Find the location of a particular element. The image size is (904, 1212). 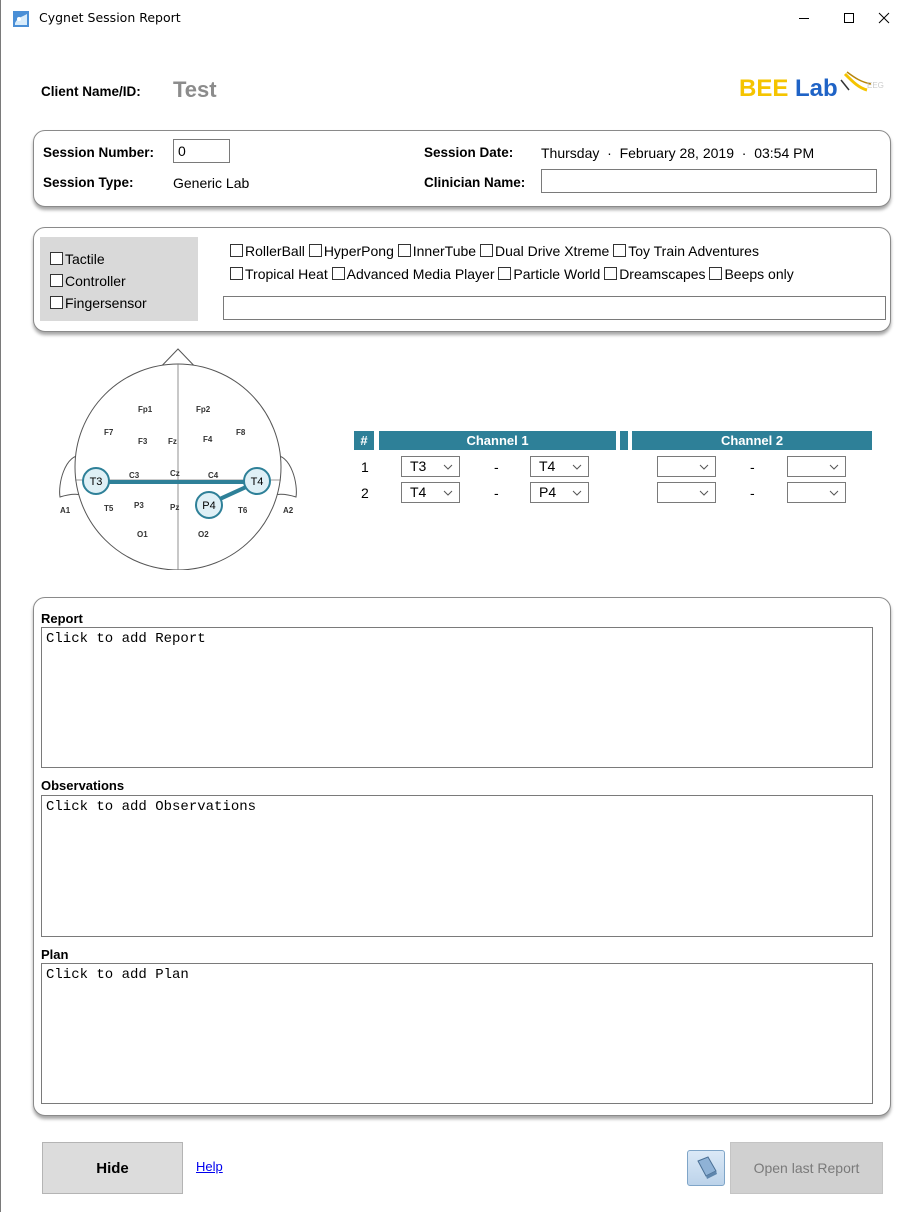

close-icon is located at coordinates (884, 18).